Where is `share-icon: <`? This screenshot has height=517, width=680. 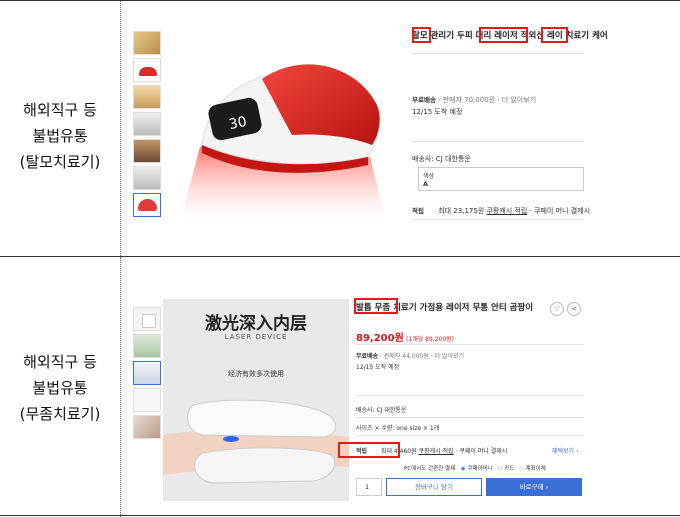
share-icon: < is located at coordinates (574, 309).